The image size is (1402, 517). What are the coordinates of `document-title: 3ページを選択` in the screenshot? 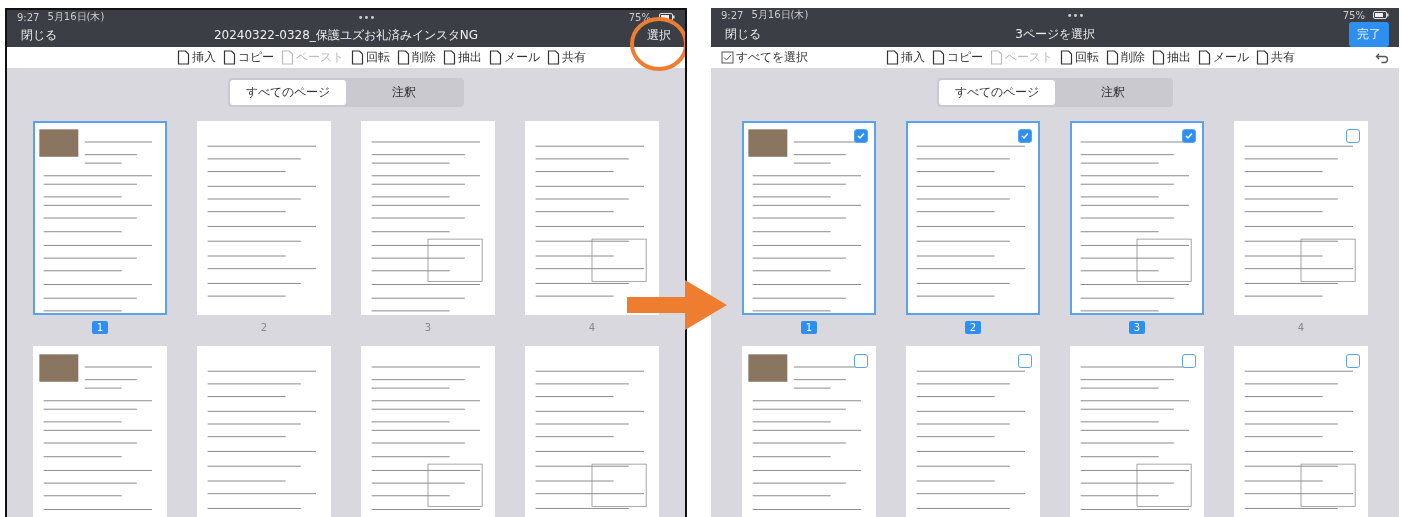 It's located at (1055, 34).